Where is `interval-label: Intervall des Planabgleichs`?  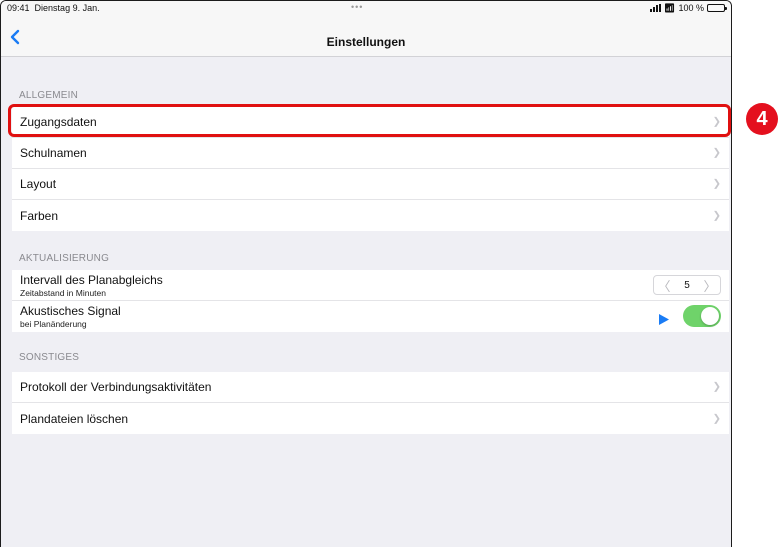 interval-label: Intervall des Planabgleichs is located at coordinates (91, 279).